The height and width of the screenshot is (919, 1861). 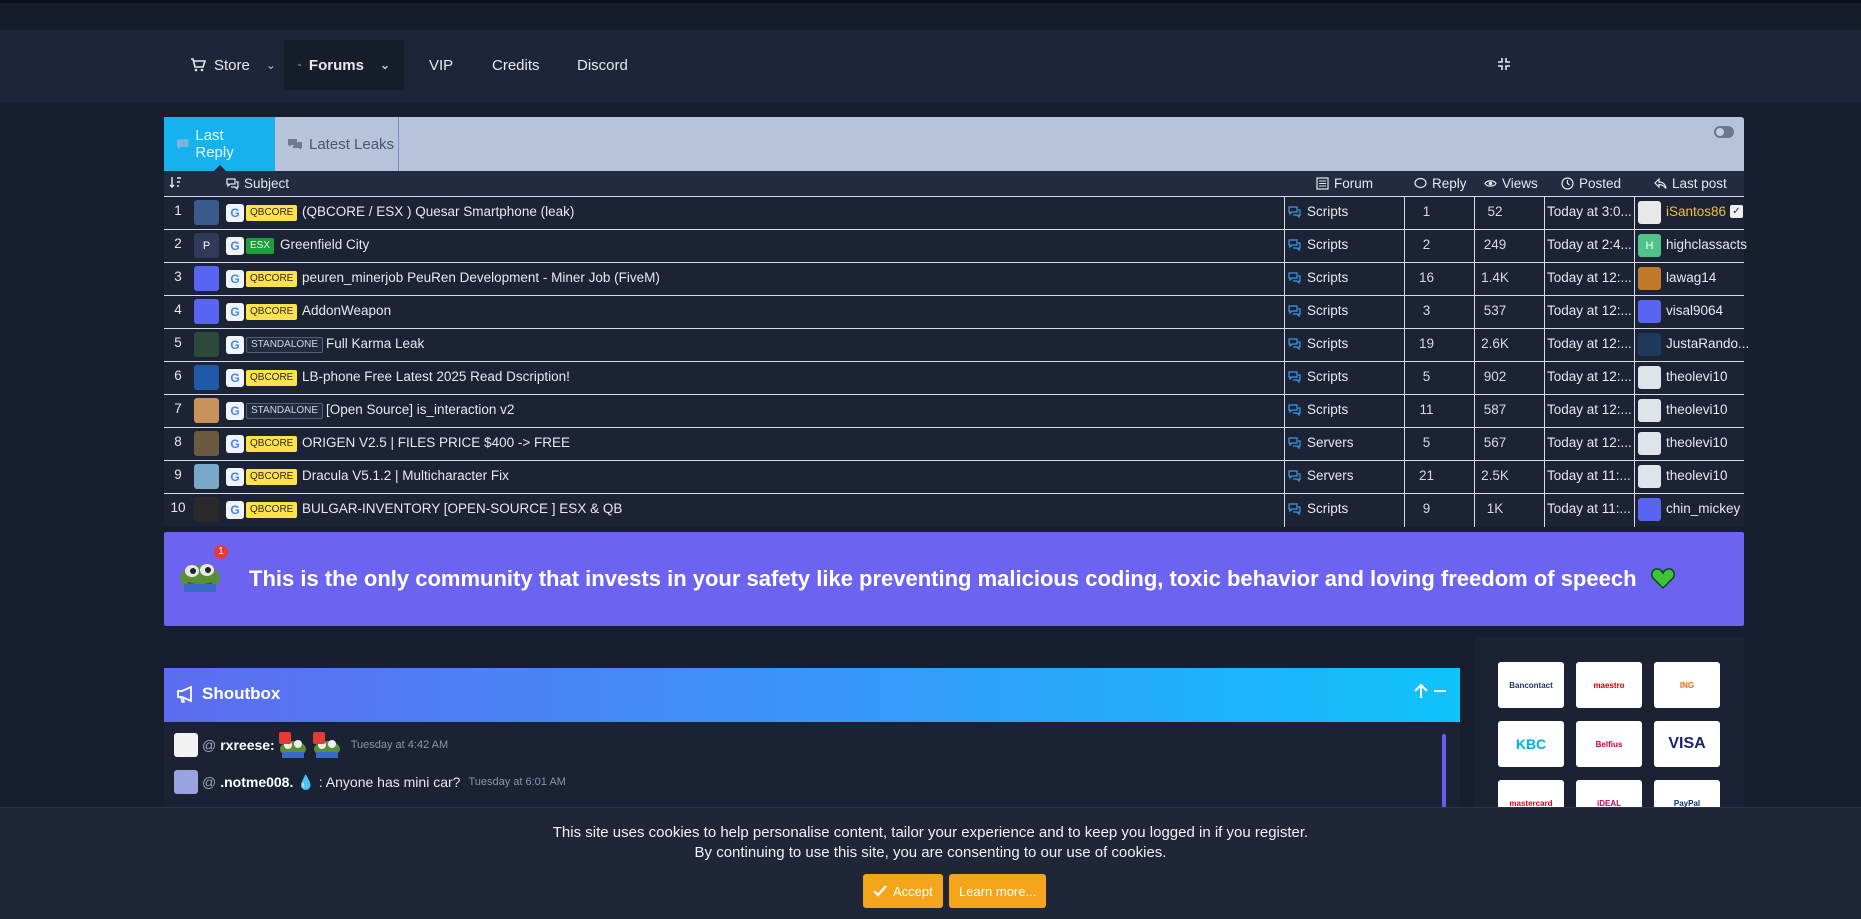 I want to click on nav-store: Store ⌄, so click(x=233, y=65).